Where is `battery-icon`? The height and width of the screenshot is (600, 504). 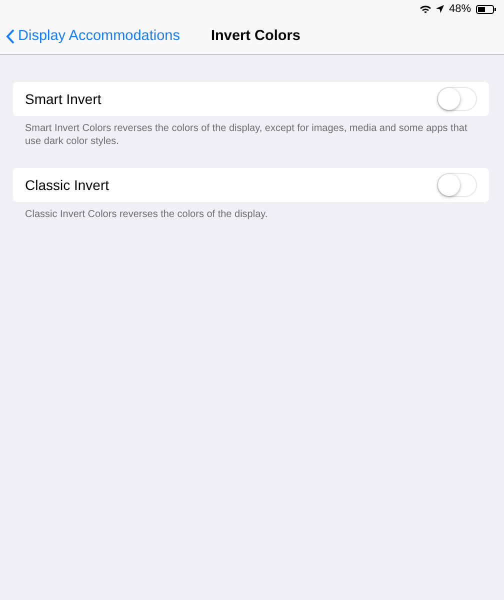 battery-icon is located at coordinates (486, 9).